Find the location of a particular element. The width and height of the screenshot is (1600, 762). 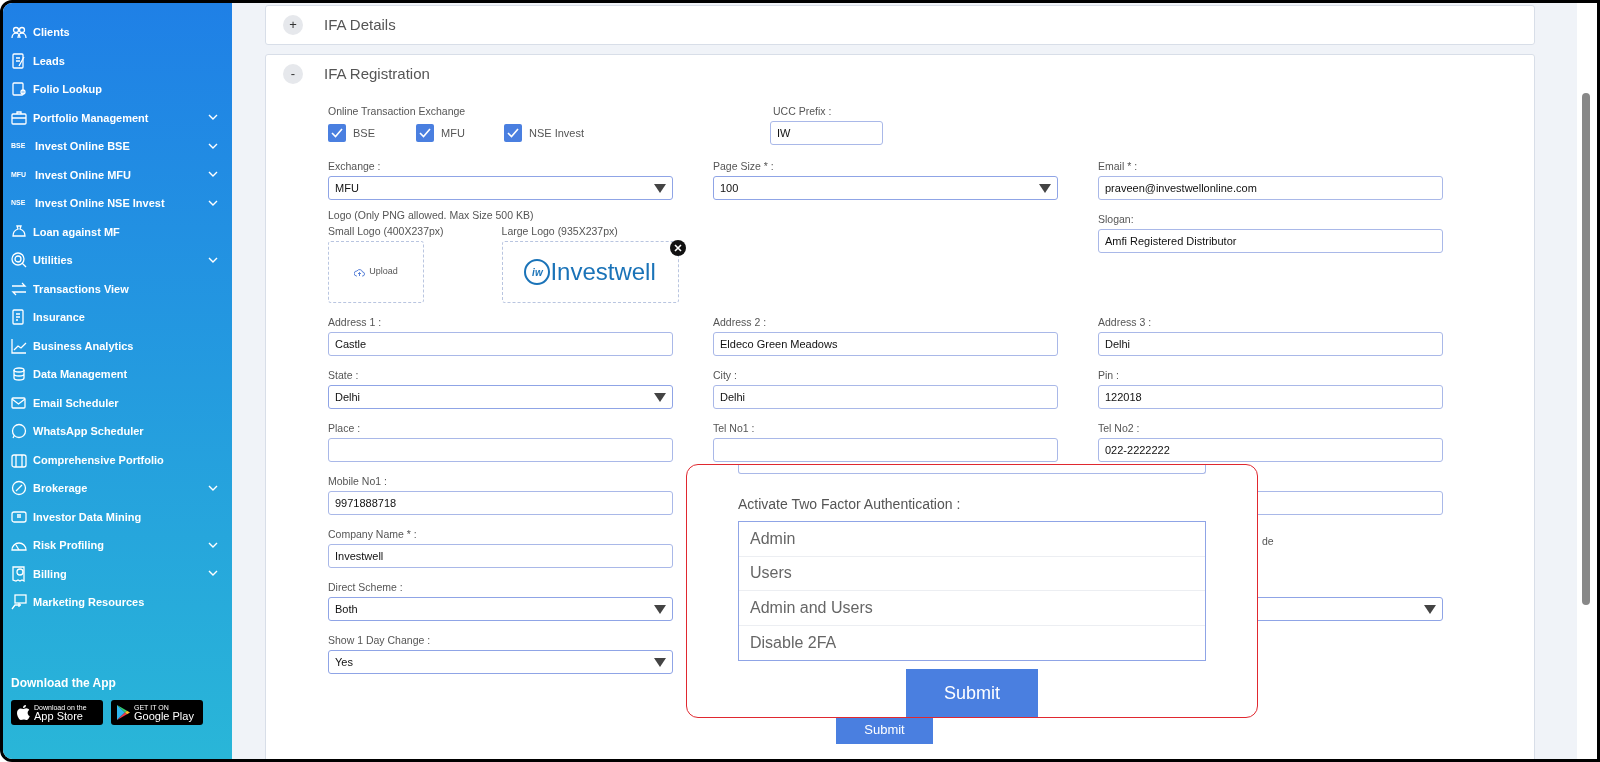

dropdown: Yes is located at coordinates (500, 662).